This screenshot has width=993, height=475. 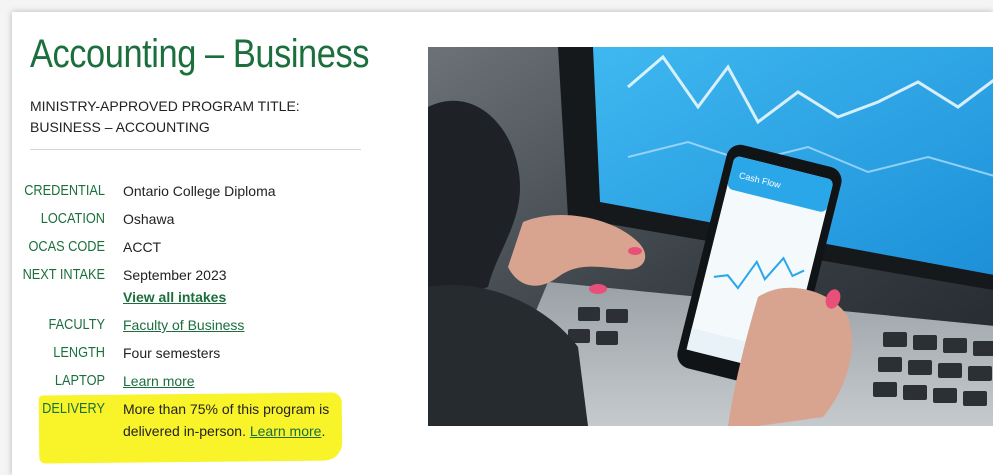 I want to click on view-all-intakes-link: View all intakes, so click(x=174, y=297).